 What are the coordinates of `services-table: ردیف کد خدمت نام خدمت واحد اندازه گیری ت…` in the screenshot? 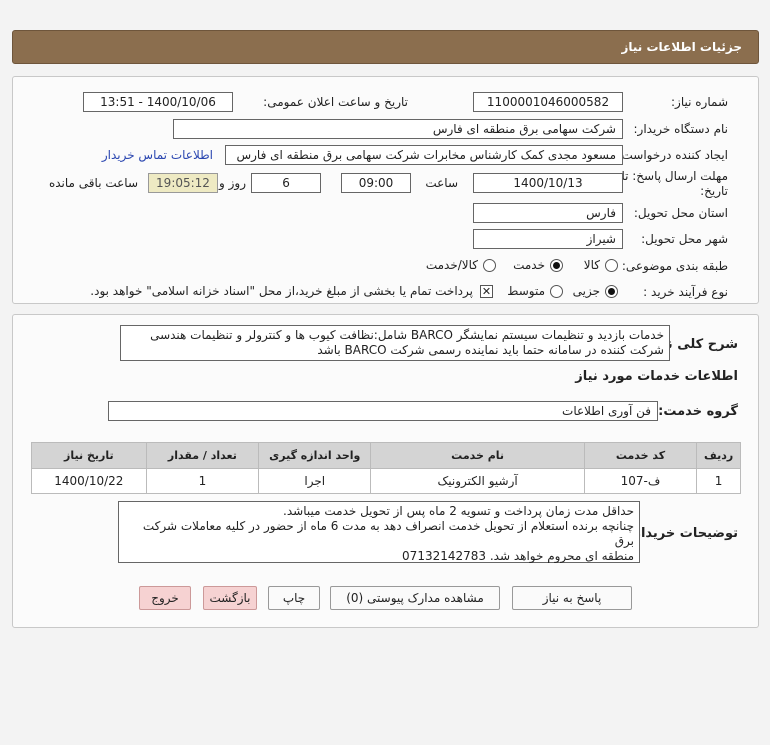 It's located at (386, 468).